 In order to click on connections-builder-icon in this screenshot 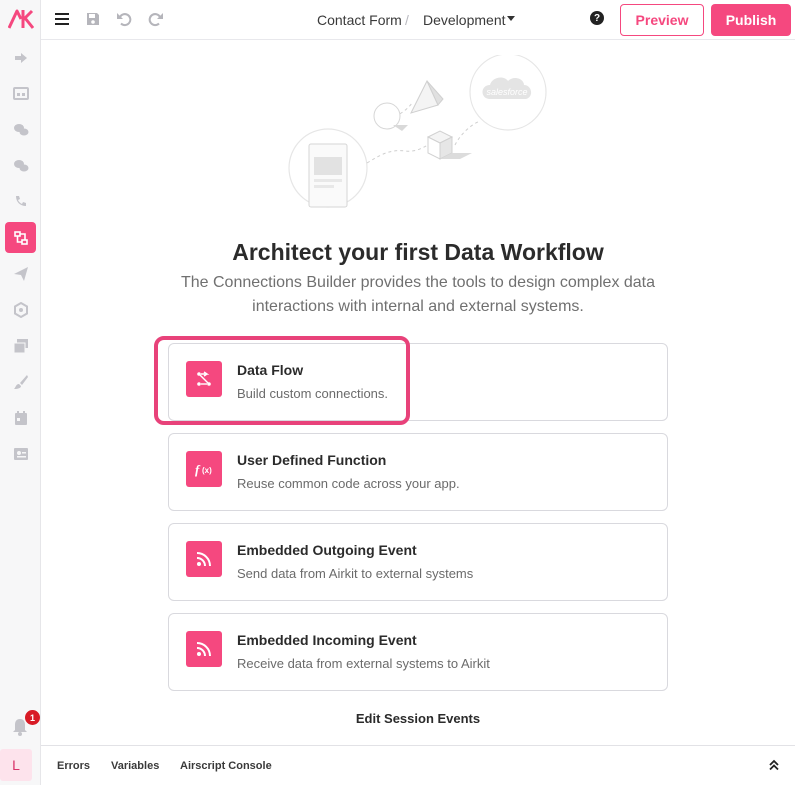, I will do `click(20, 237)`.